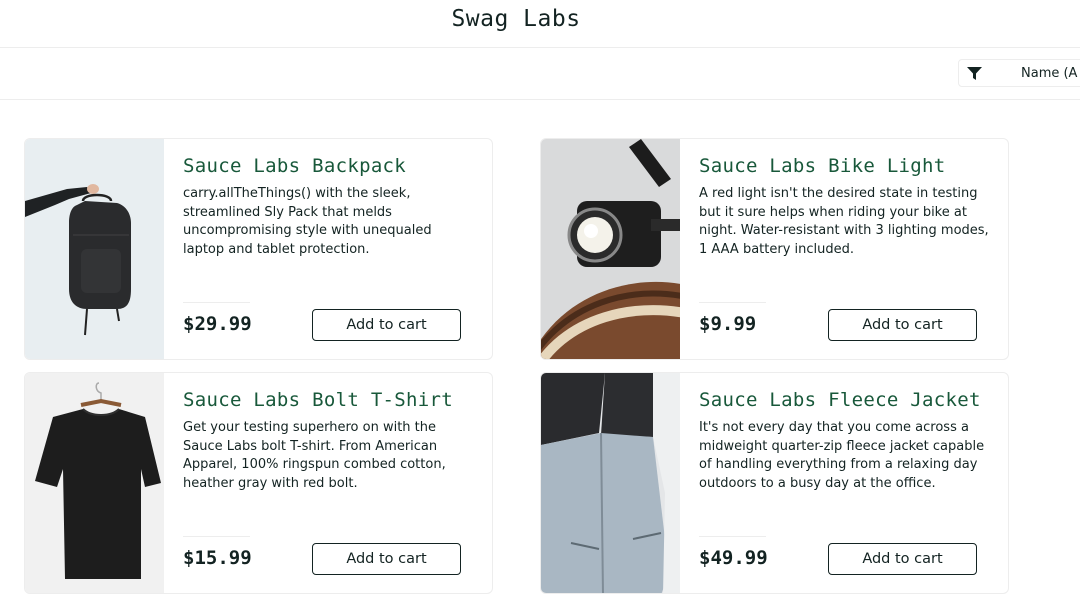  Describe the element at coordinates (733, 558) in the screenshot. I see `product-price: $49.99` at that location.